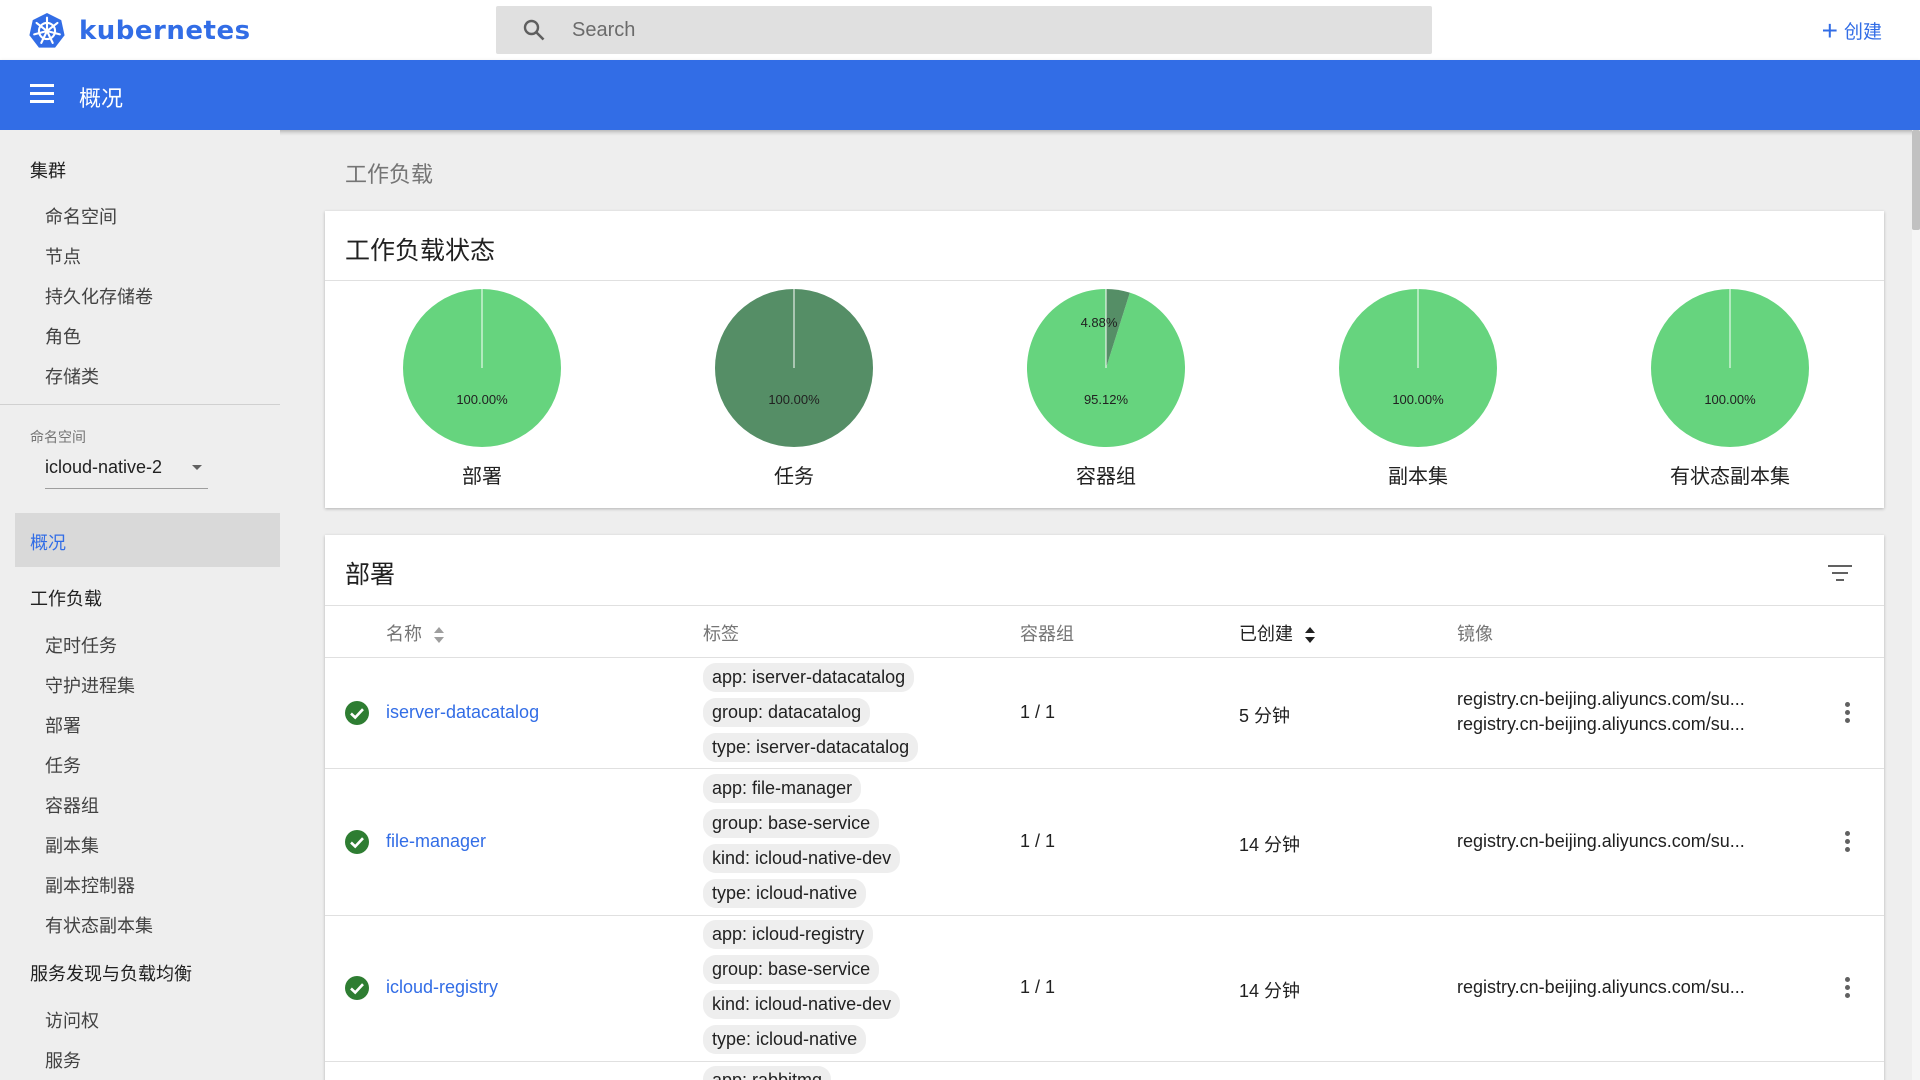  What do you see at coordinates (99, 925) in the screenshot?
I see `sidebar-item-statefulsets: 有状态副本集` at bounding box center [99, 925].